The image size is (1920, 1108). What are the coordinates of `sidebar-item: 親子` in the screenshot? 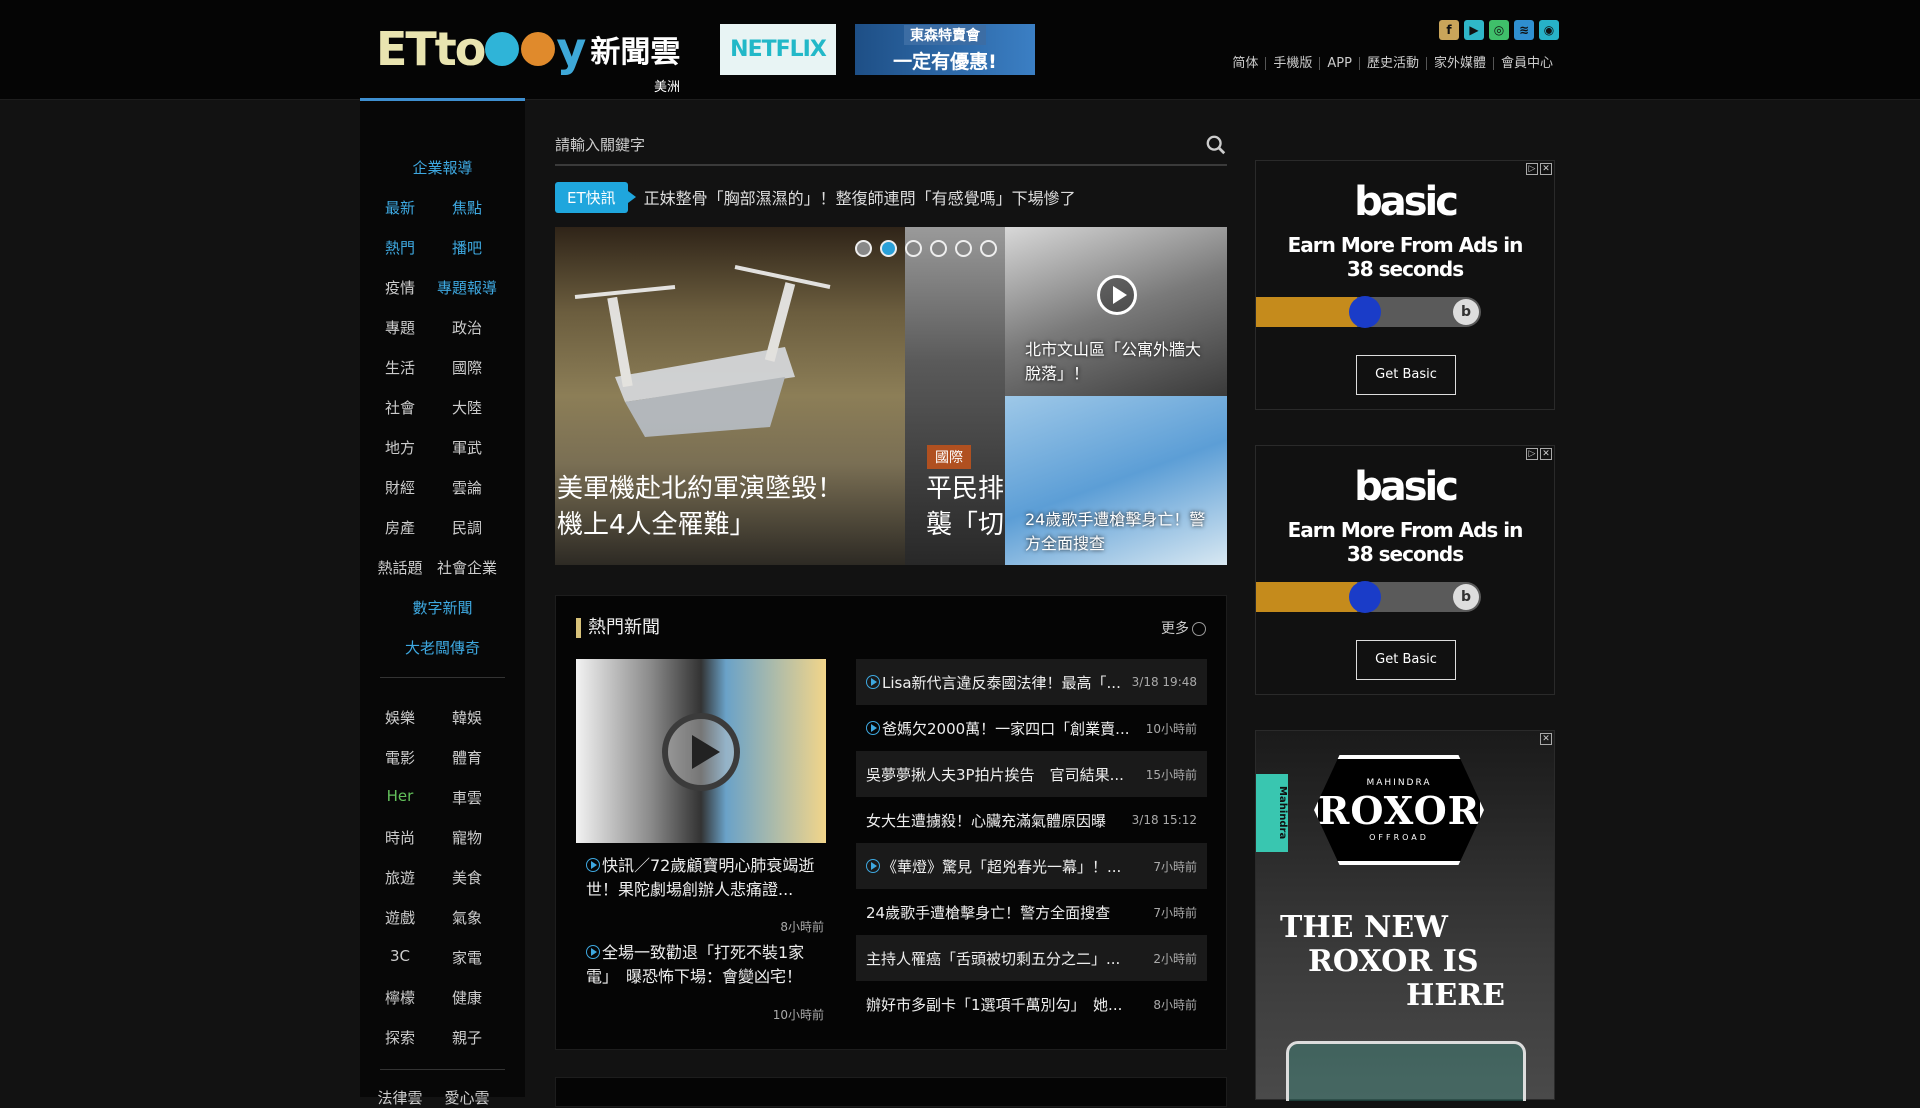 It's located at (467, 1037).